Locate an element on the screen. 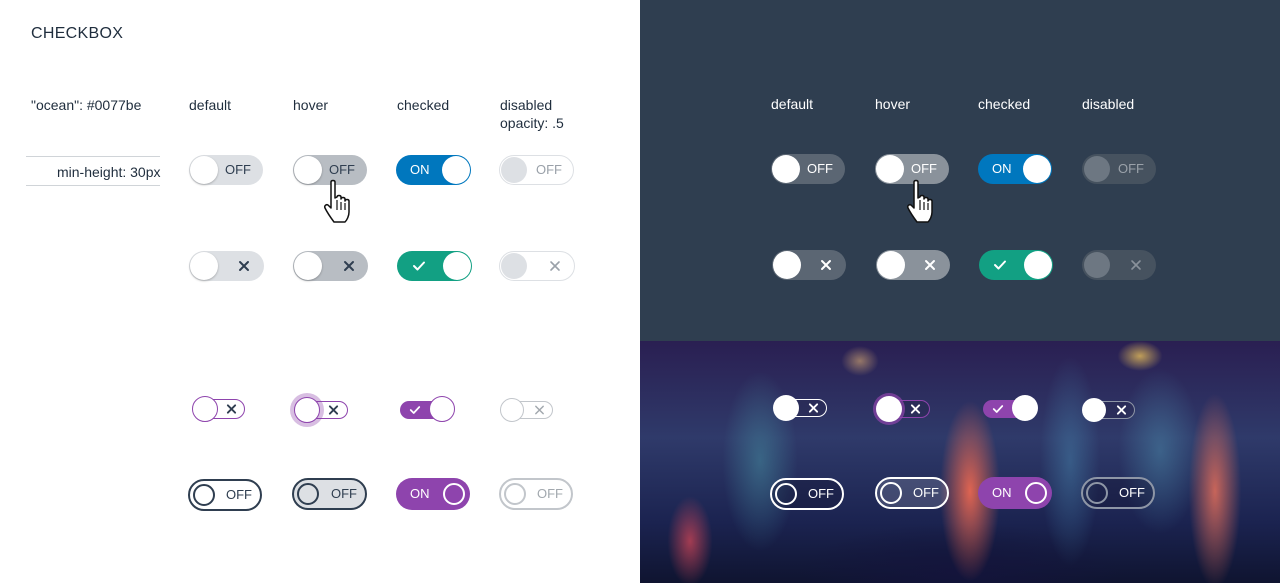  toggle-on-checked: ON is located at coordinates (433, 170).